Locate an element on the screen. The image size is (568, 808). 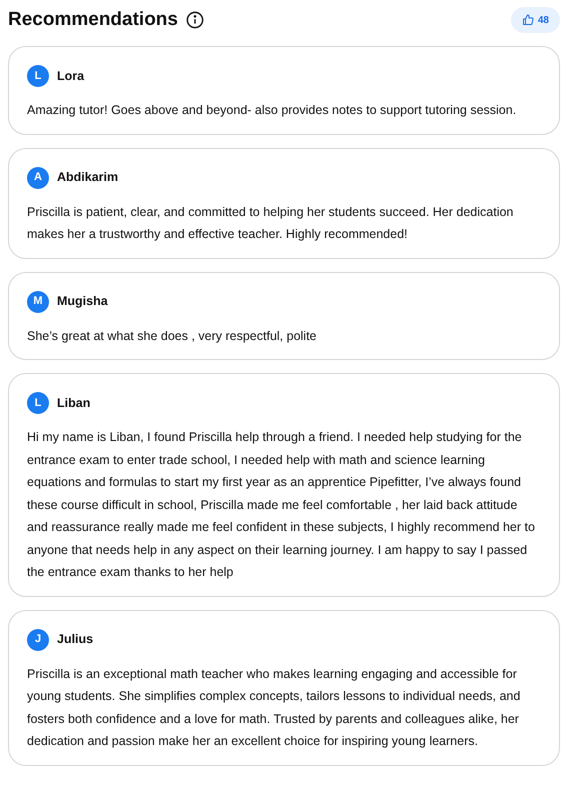
reviewer-name: Mugisha is located at coordinates (82, 301).